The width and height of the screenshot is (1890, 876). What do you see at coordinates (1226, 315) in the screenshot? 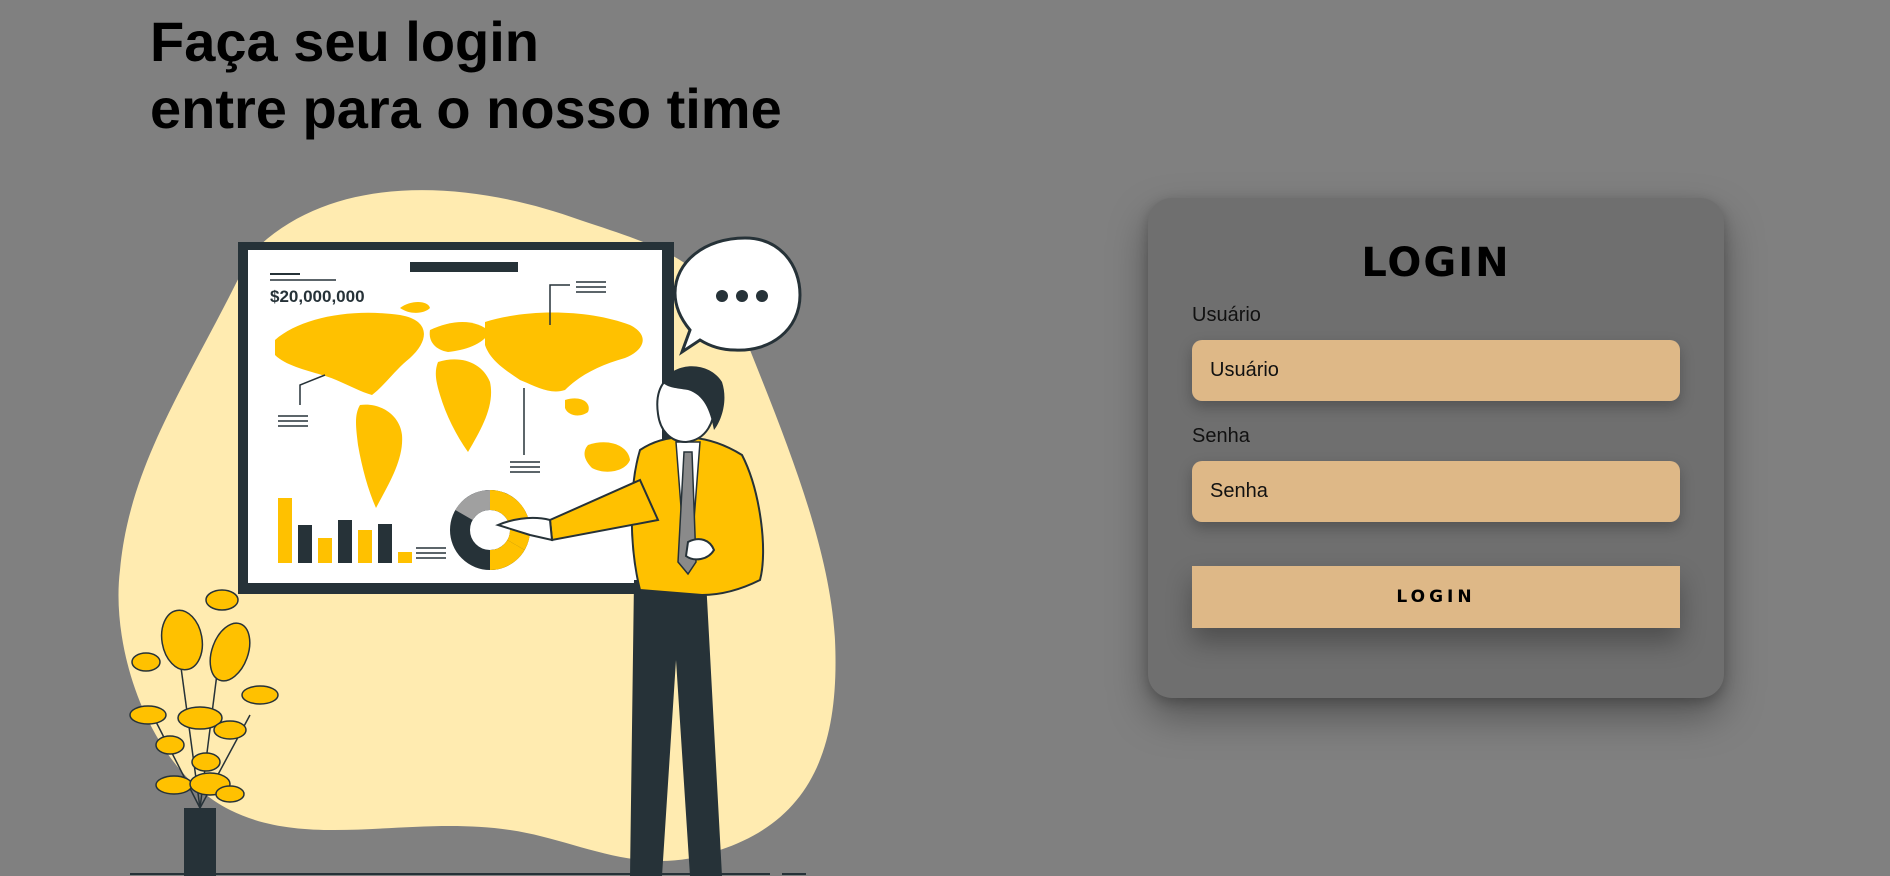
I see `username-label: Usuário` at bounding box center [1226, 315].